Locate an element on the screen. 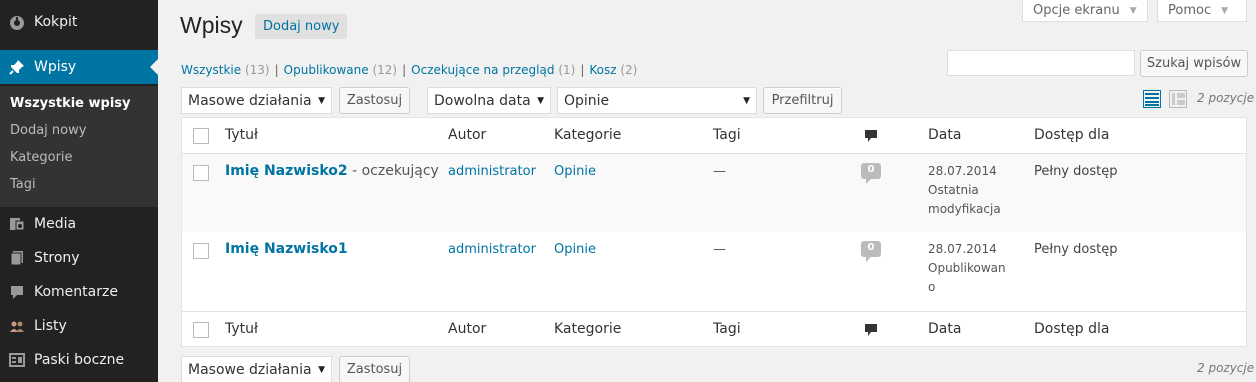 Image resolution: width=1256 pixels, height=382 pixels. bulk-actions-value: Masowe działania is located at coordinates (250, 100).